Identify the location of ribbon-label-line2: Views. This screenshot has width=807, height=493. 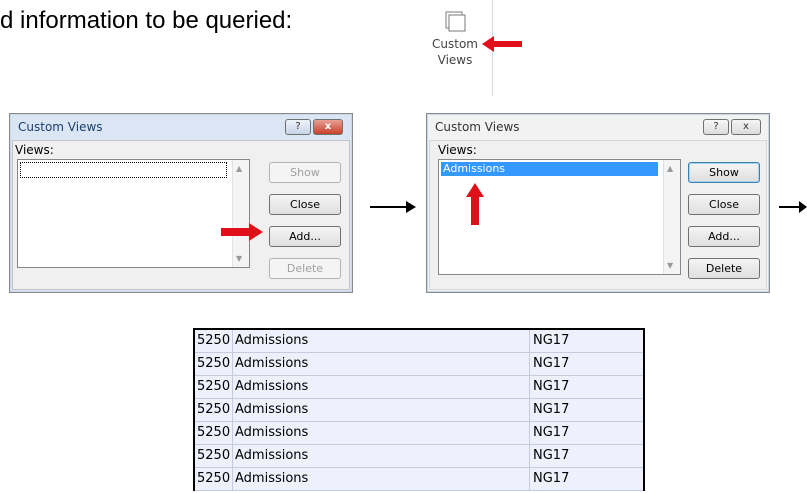
(455, 60).